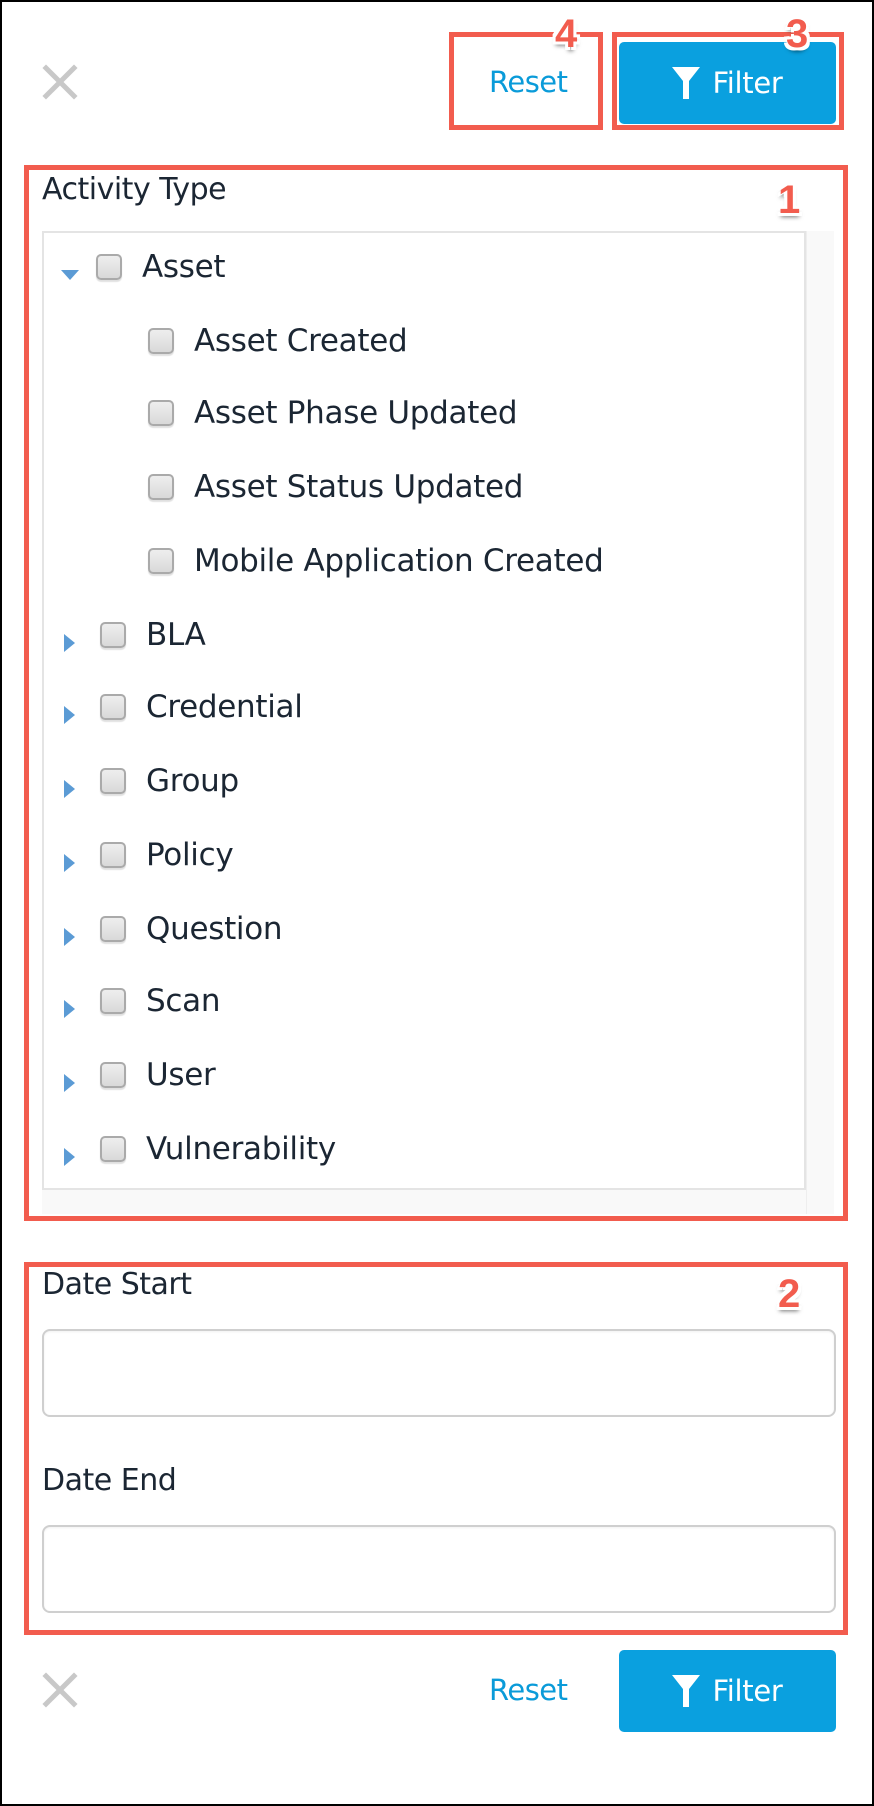 The width and height of the screenshot is (874, 1806). I want to click on tree-item-label: User, so click(181, 1075).